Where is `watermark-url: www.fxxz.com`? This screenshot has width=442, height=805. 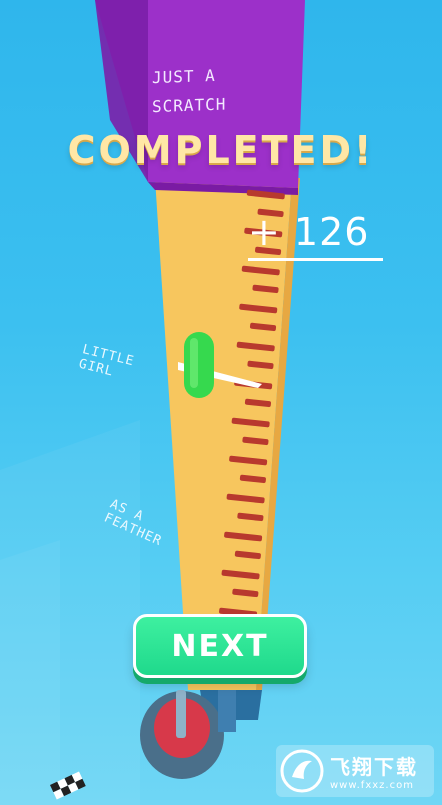 watermark-url: www.fxxz.com is located at coordinates (372, 785).